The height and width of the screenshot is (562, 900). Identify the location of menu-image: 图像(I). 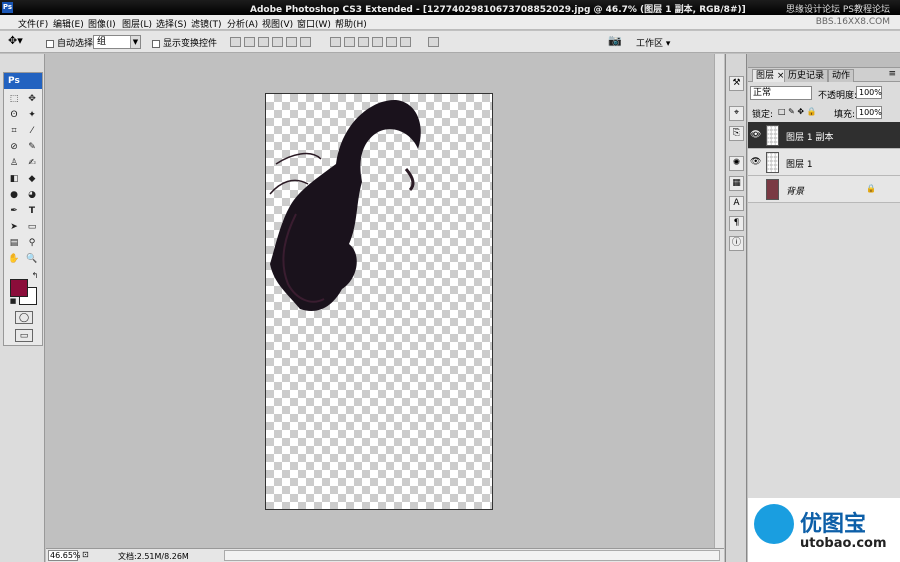
(102, 23).